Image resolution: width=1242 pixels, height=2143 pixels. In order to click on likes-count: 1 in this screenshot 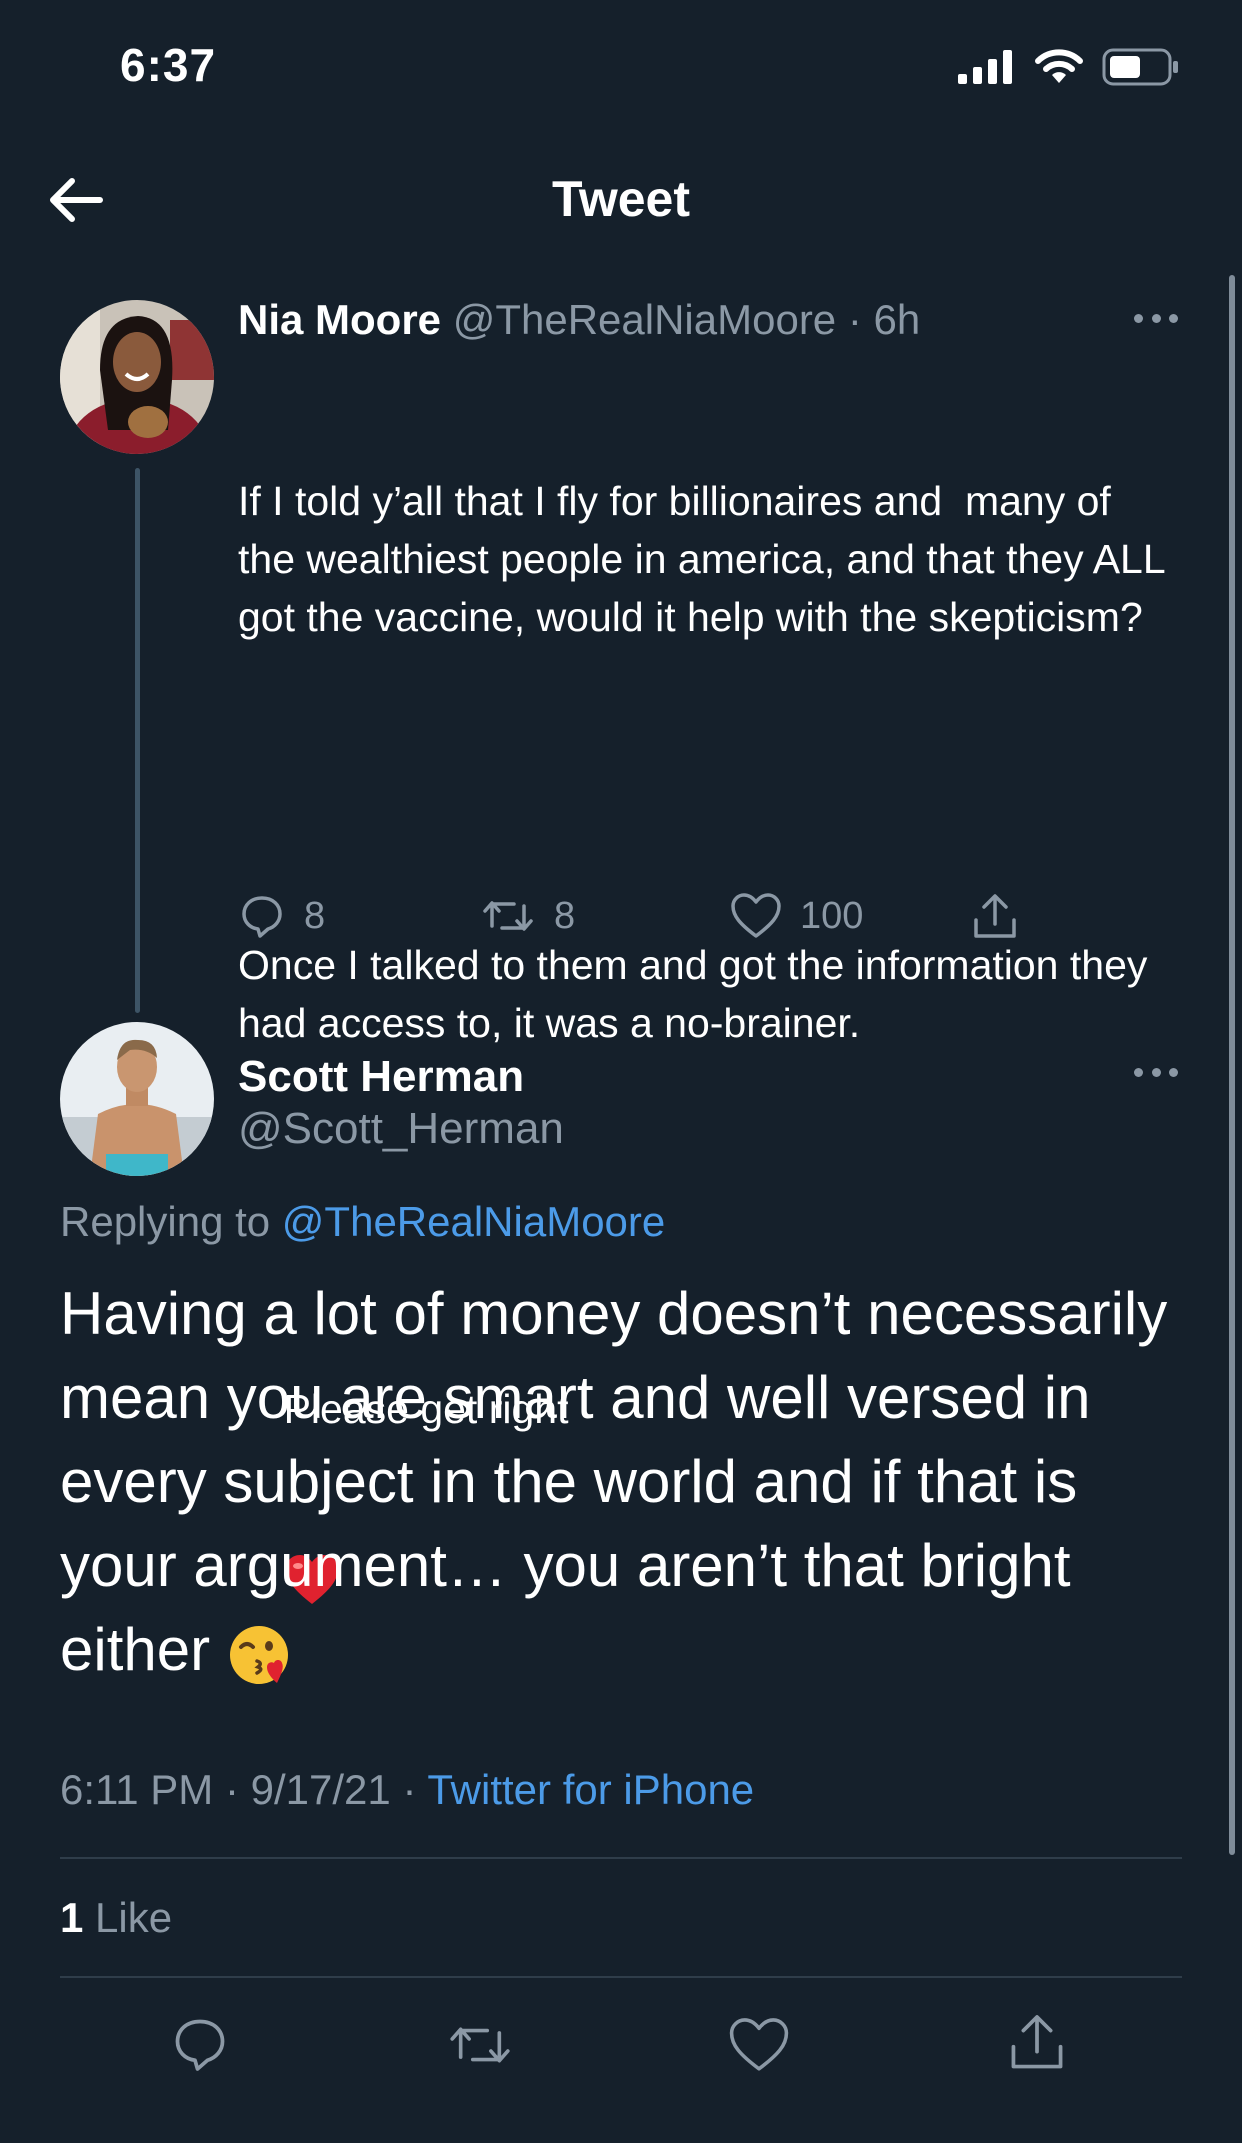, I will do `click(72, 1917)`.